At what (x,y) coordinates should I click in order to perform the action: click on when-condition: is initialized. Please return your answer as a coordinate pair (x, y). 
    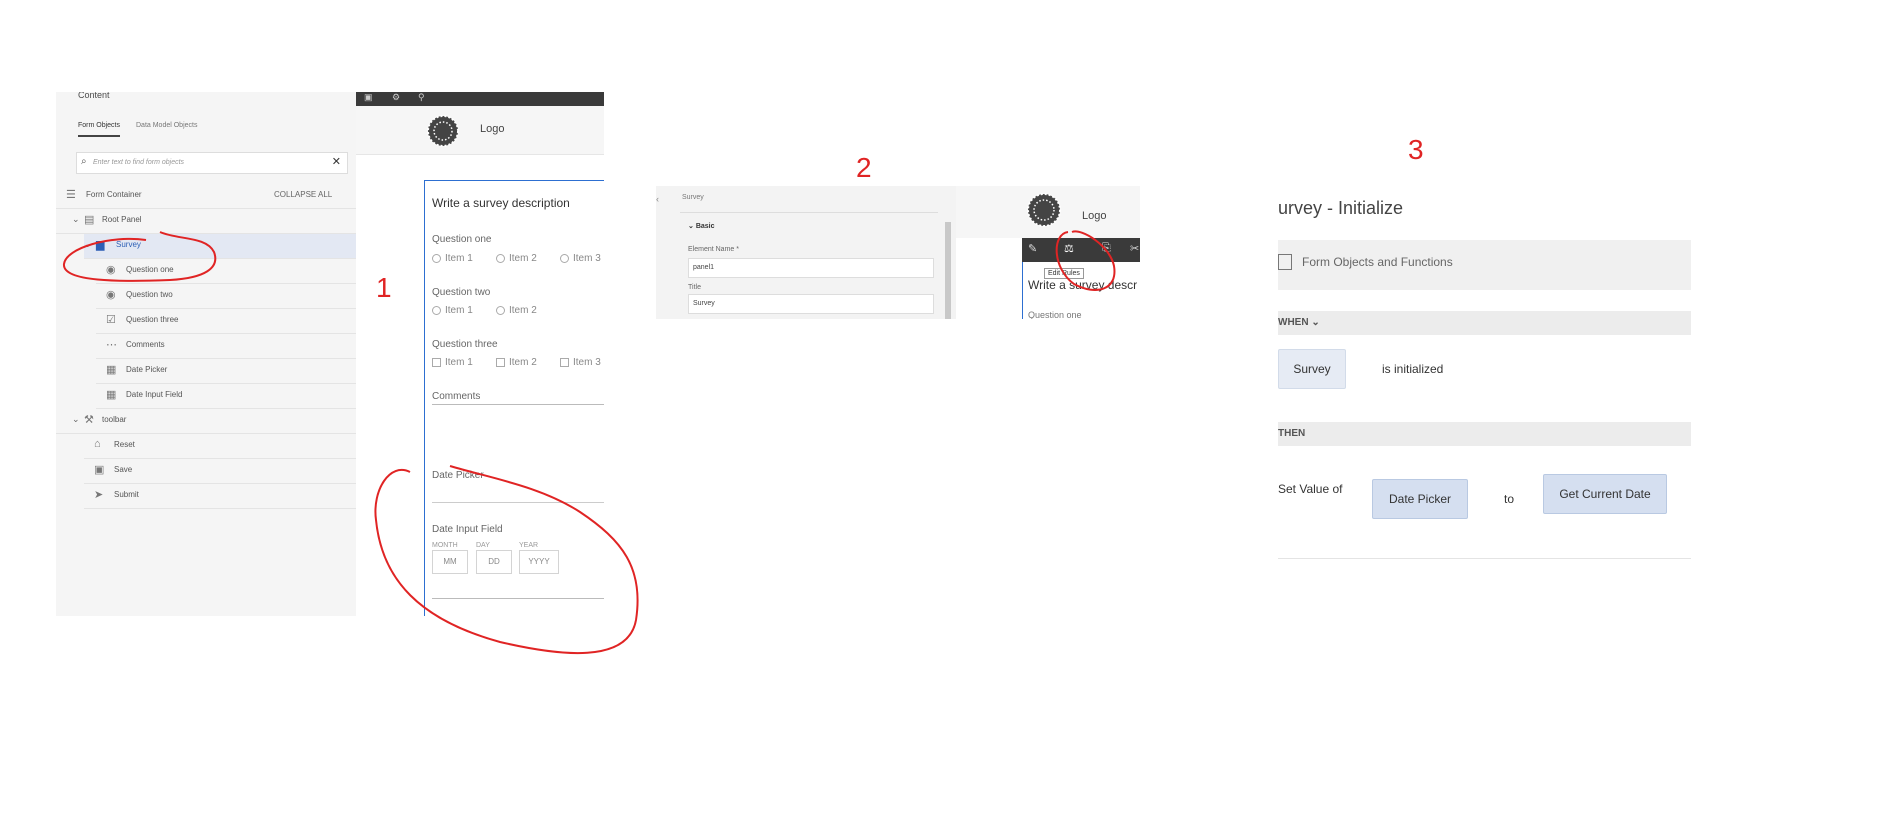
    Looking at the image, I should click on (1413, 369).